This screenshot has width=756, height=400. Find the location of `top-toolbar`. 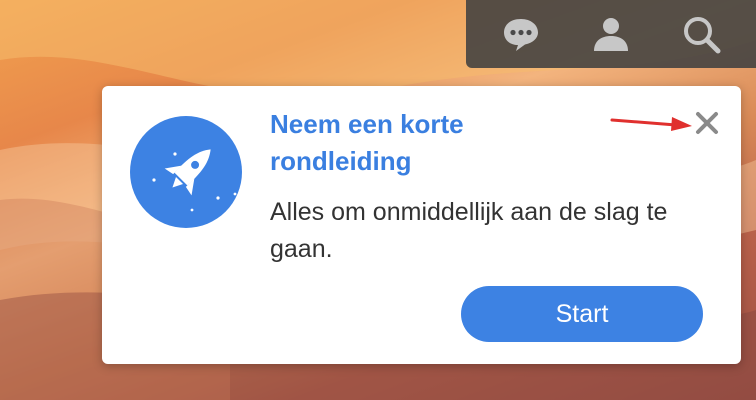

top-toolbar is located at coordinates (611, 34).